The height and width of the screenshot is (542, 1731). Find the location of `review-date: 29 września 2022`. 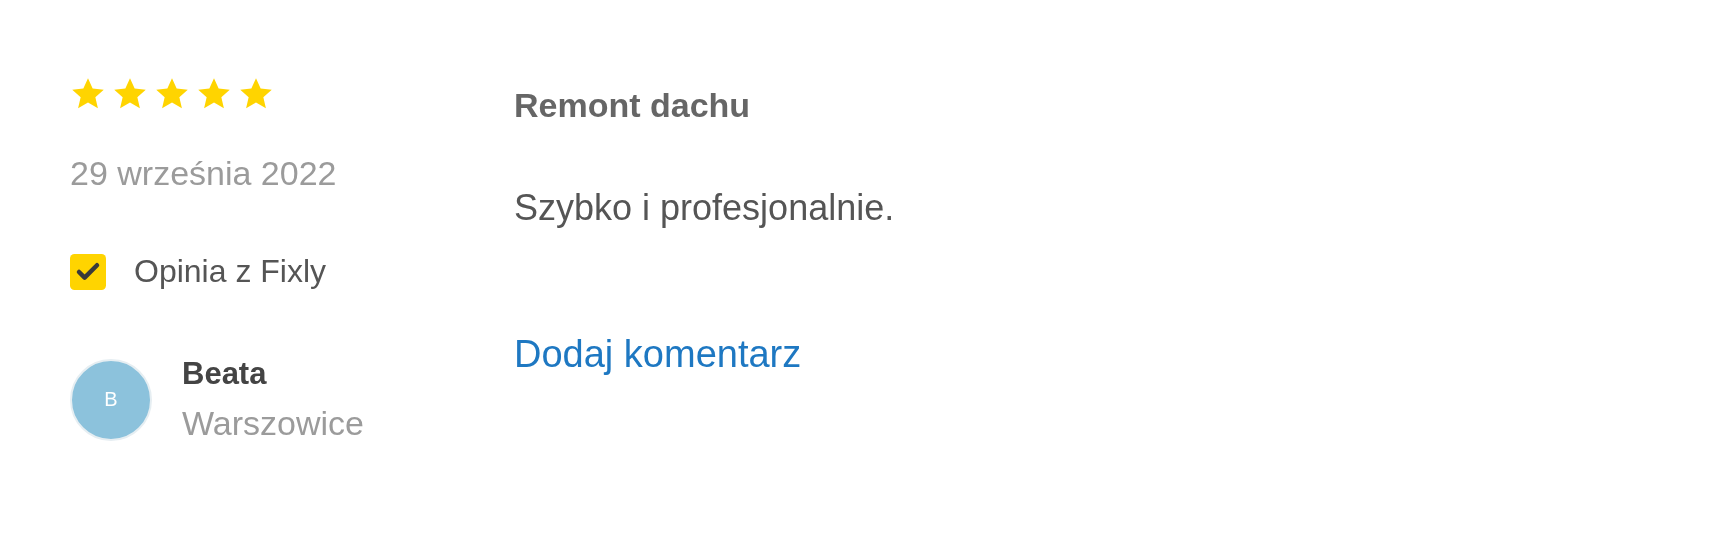

review-date: 29 września 2022 is located at coordinates (204, 173).